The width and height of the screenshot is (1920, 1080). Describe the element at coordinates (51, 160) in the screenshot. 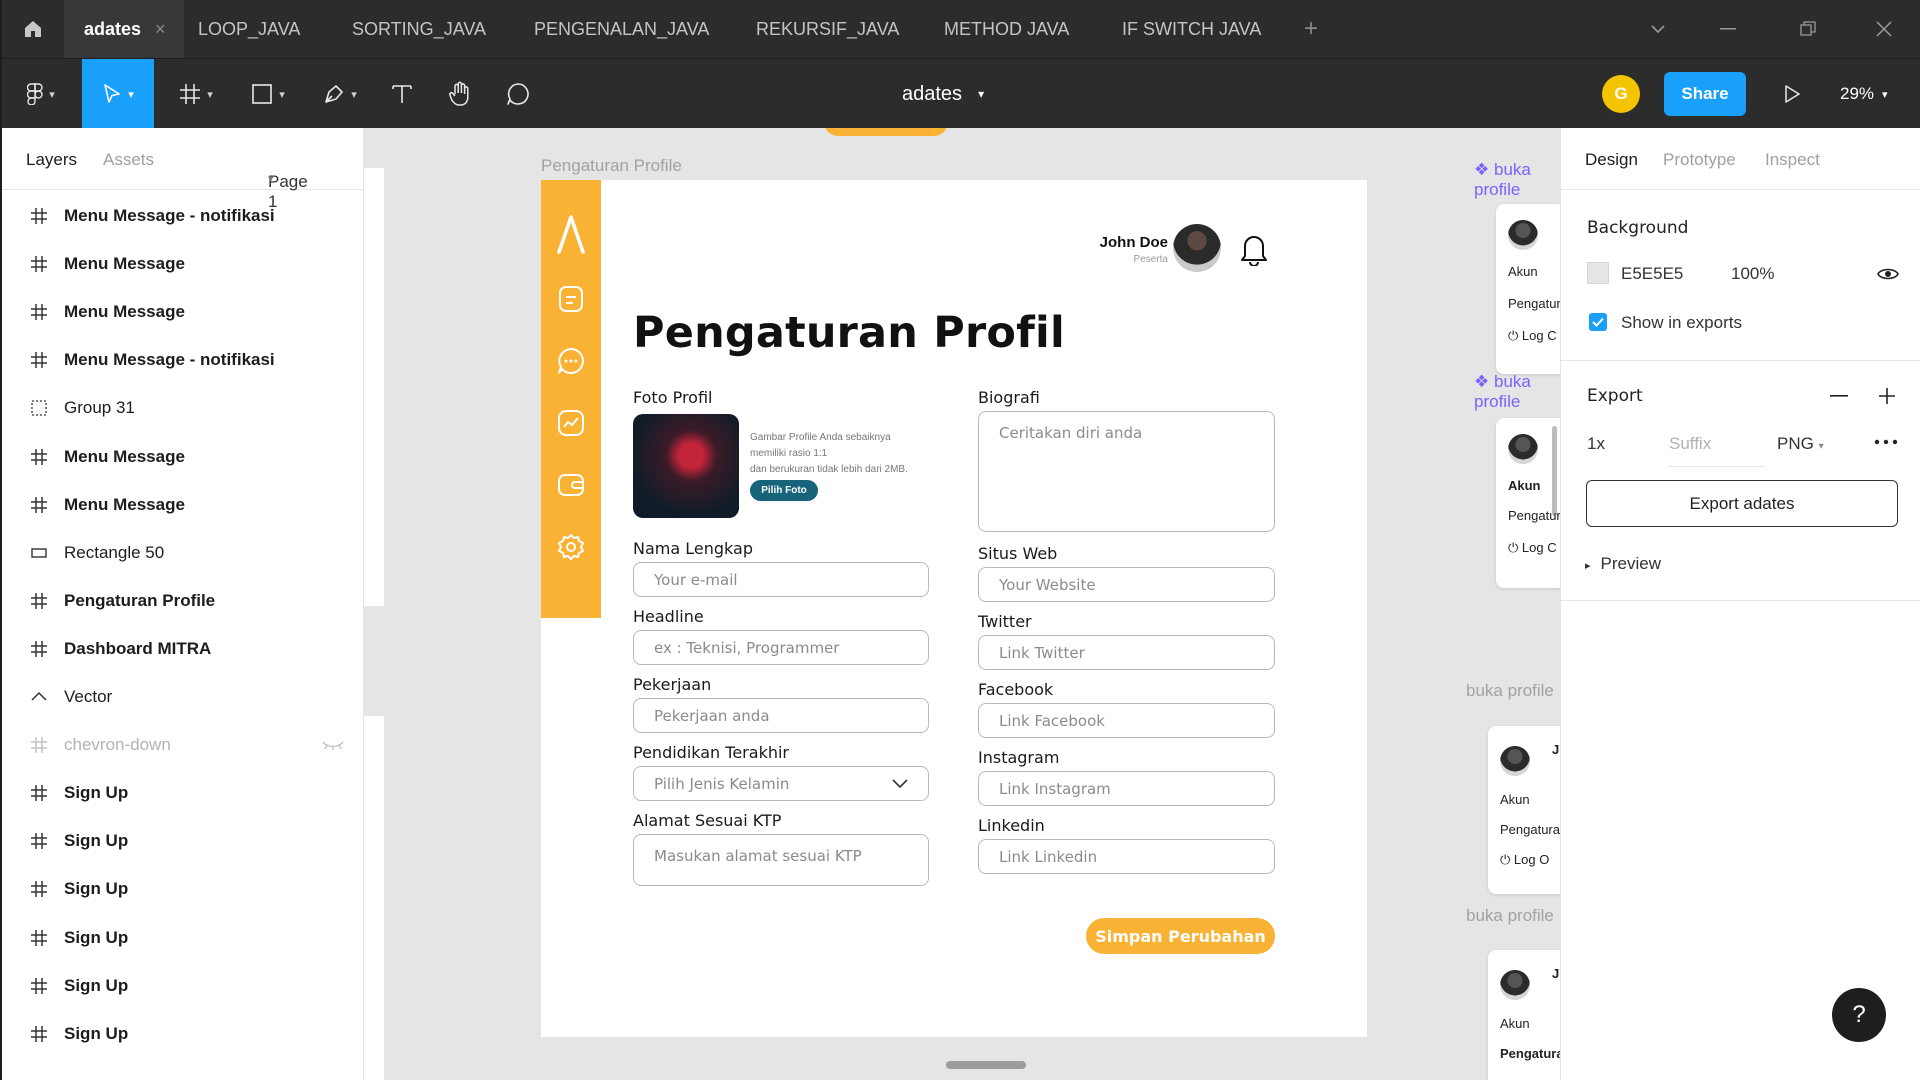

I see `tab-layers: Layers` at that location.